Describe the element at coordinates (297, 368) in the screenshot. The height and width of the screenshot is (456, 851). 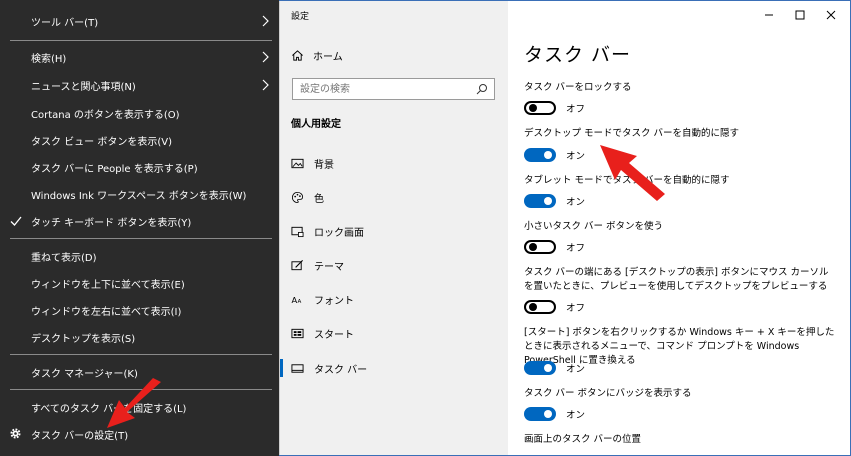
I see `taskbar-icon` at that location.